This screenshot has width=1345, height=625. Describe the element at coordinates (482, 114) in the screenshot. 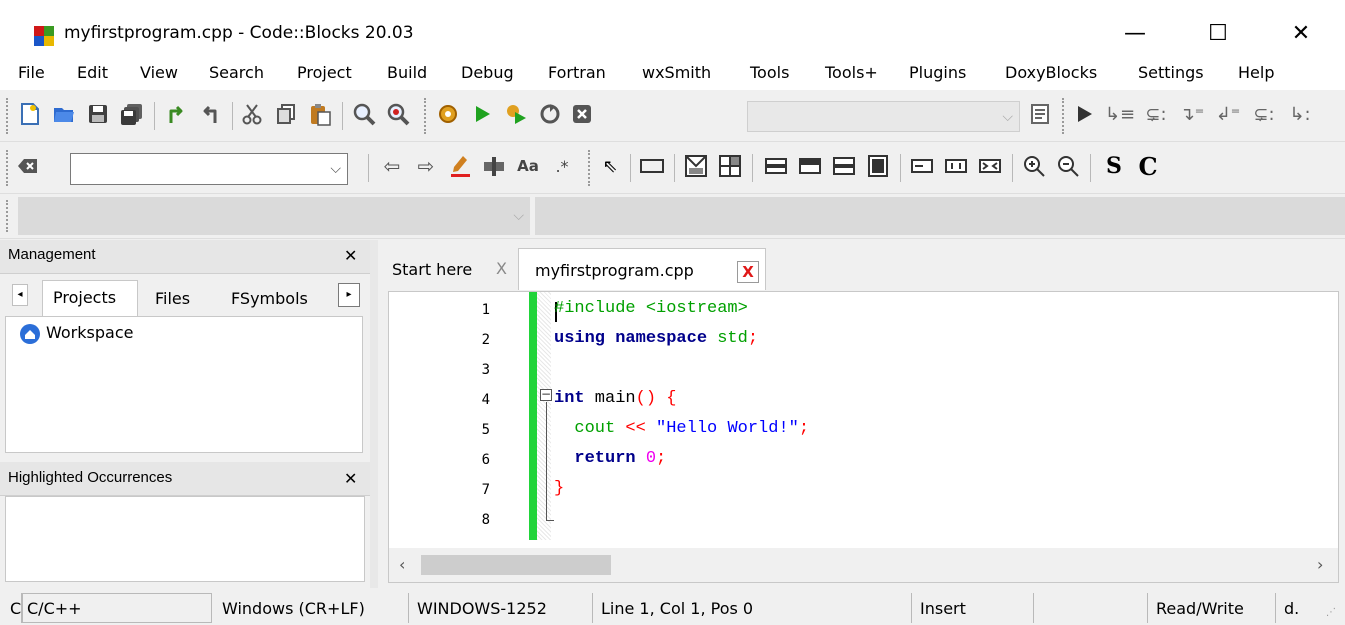

I see `run-icon` at that location.